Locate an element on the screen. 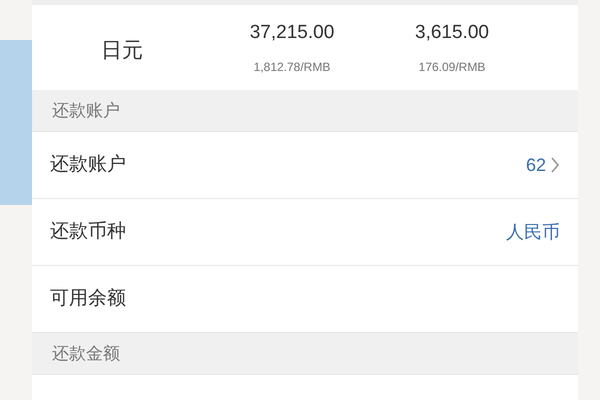 This screenshot has width=600, height=400. converted-amount: 1,812.78/RMB is located at coordinates (292, 67).